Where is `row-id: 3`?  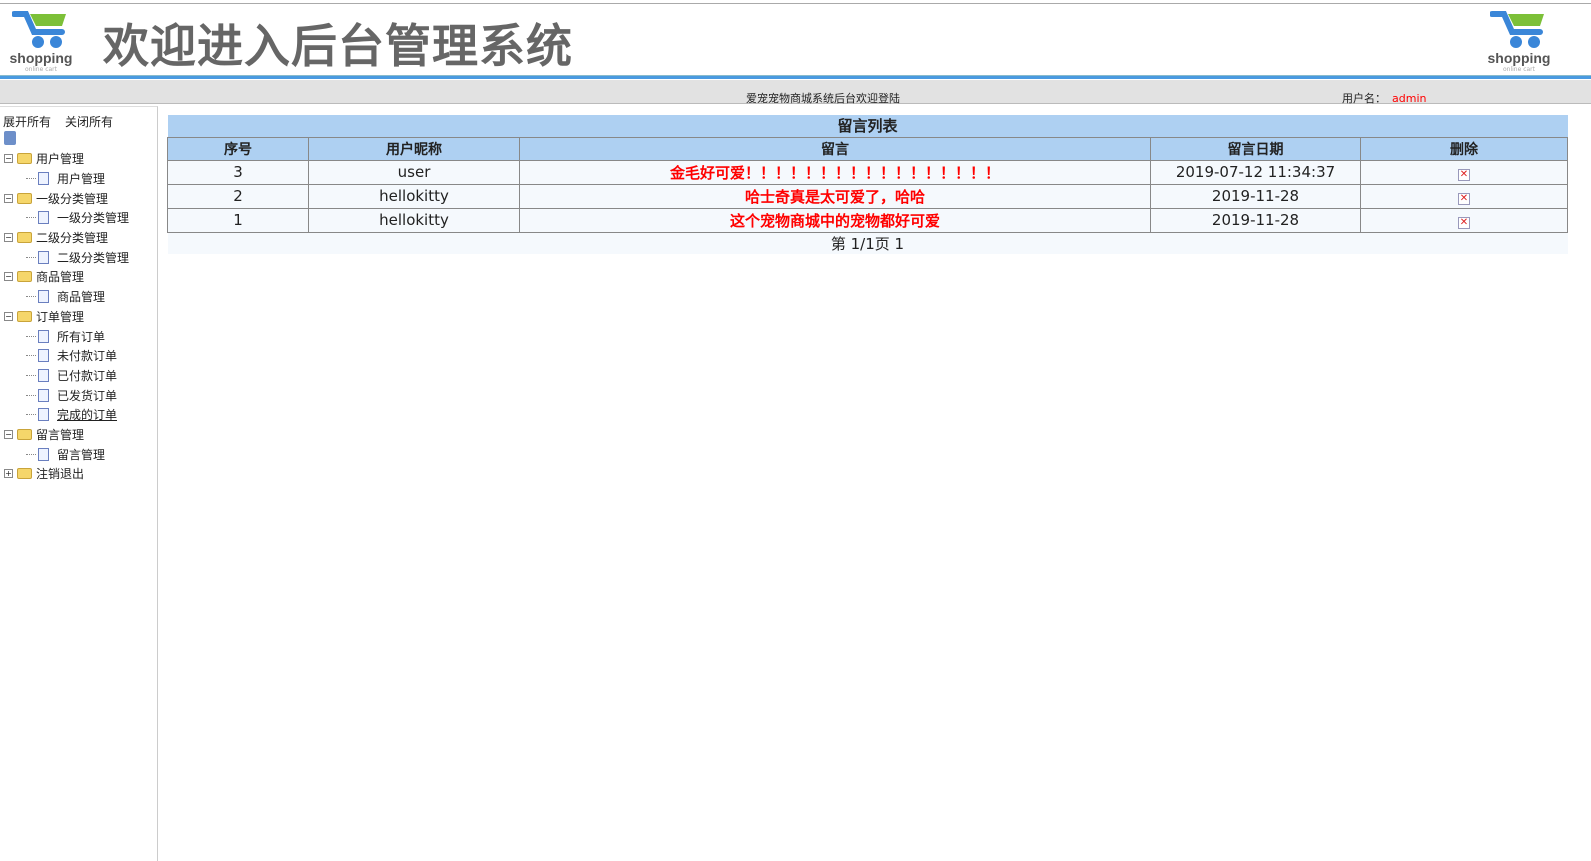
row-id: 3 is located at coordinates (238, 172).